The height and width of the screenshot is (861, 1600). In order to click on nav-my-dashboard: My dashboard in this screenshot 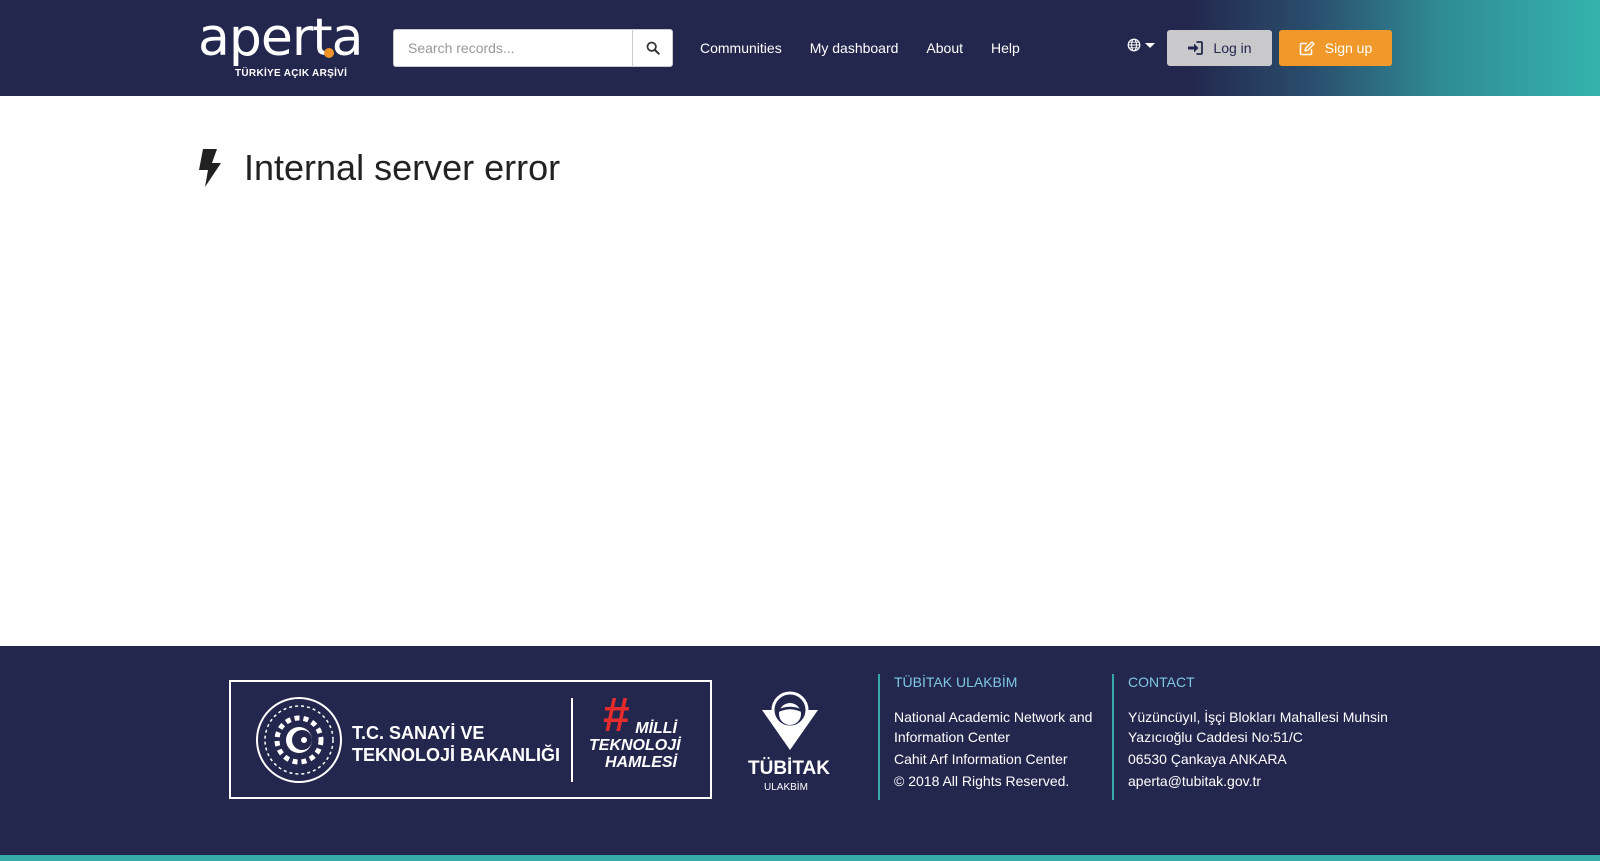, I will do `click(854, 48)`.